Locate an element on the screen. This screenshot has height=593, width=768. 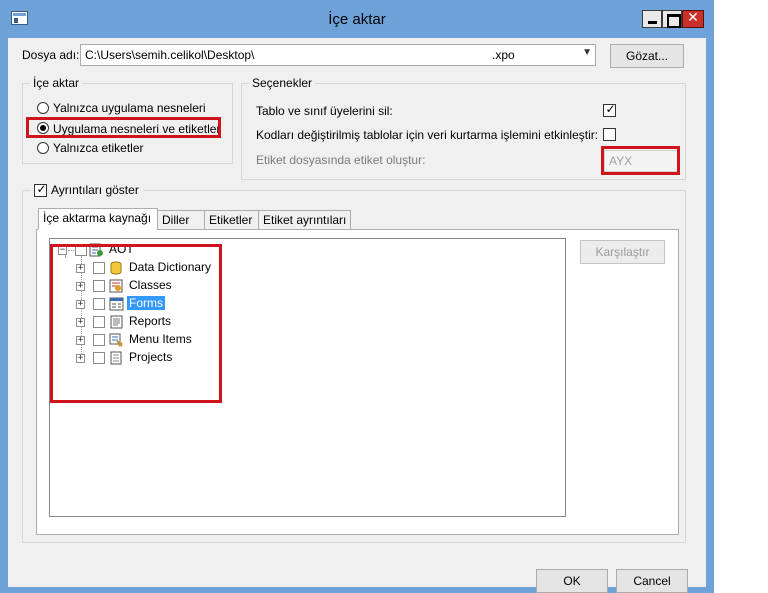
title-bar: İçe aktar ✕ is located at coordinates (357, 19).